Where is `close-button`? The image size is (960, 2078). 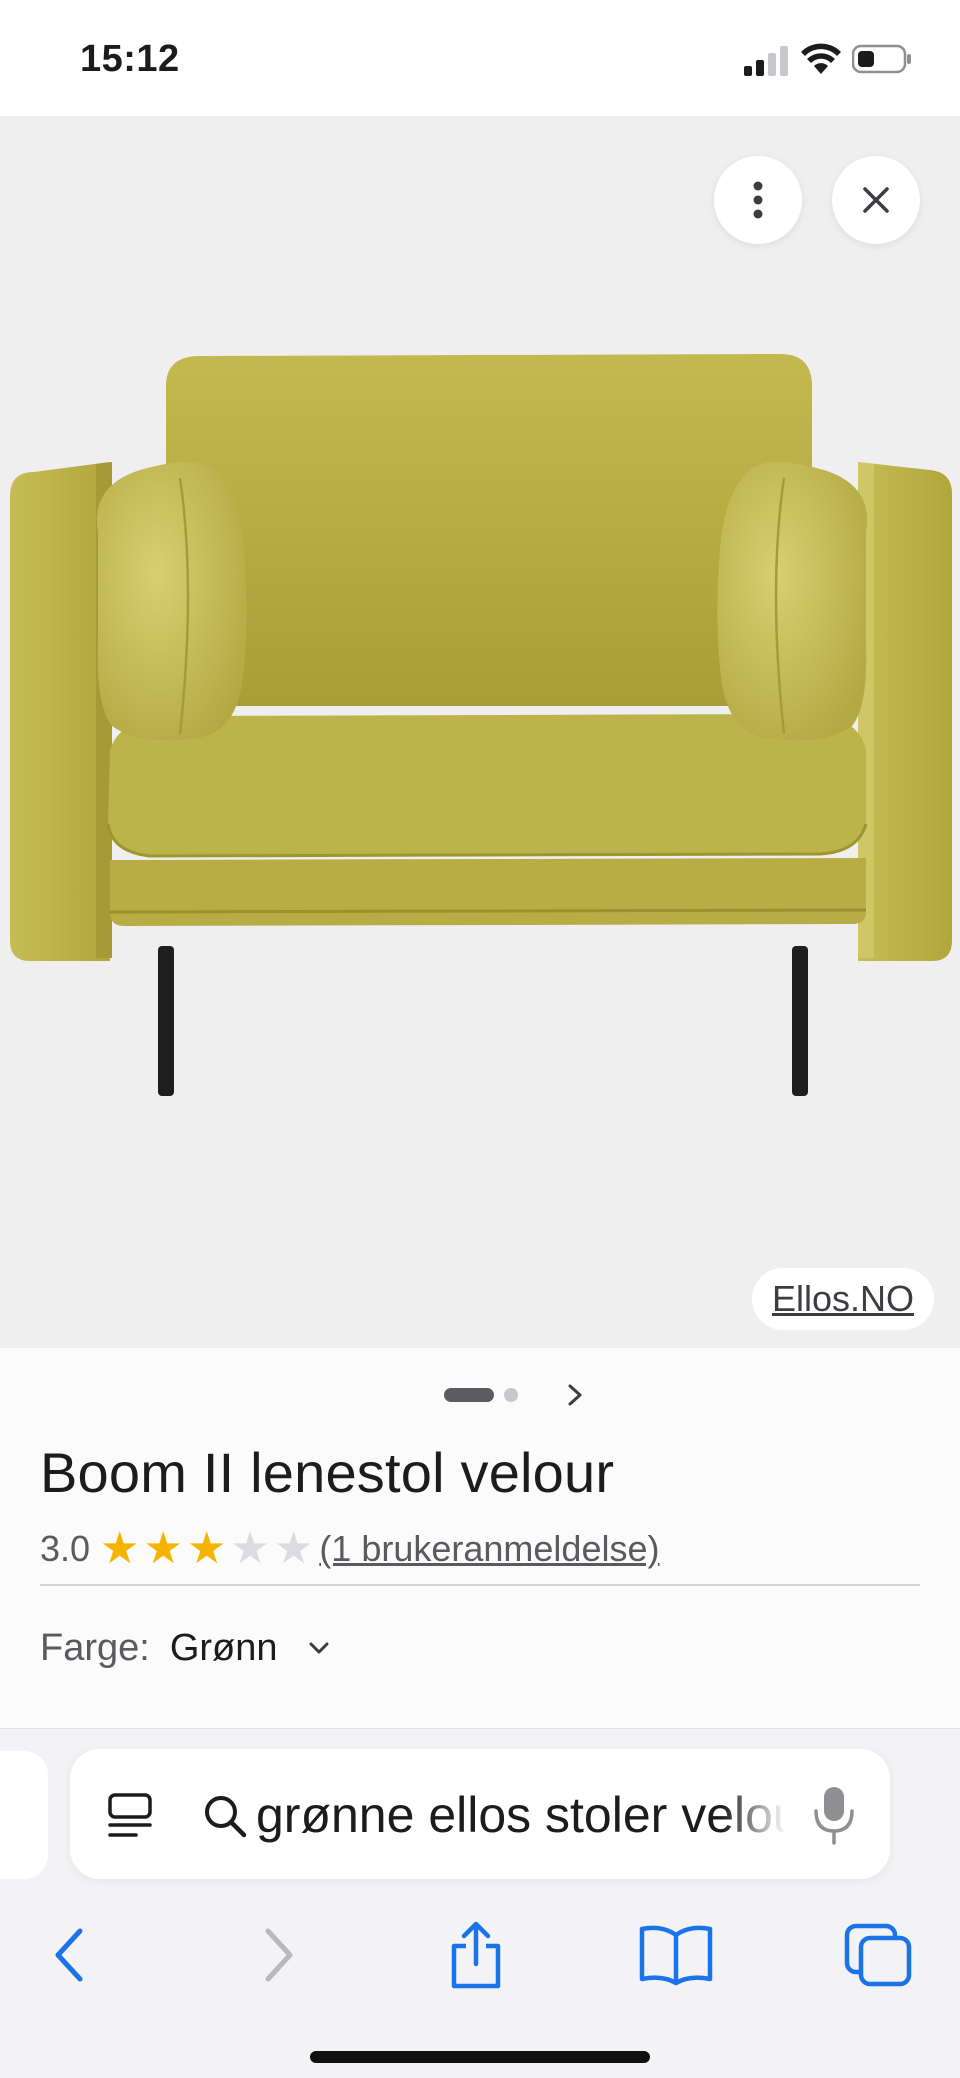 close-button is located at coordinates (876, 200).